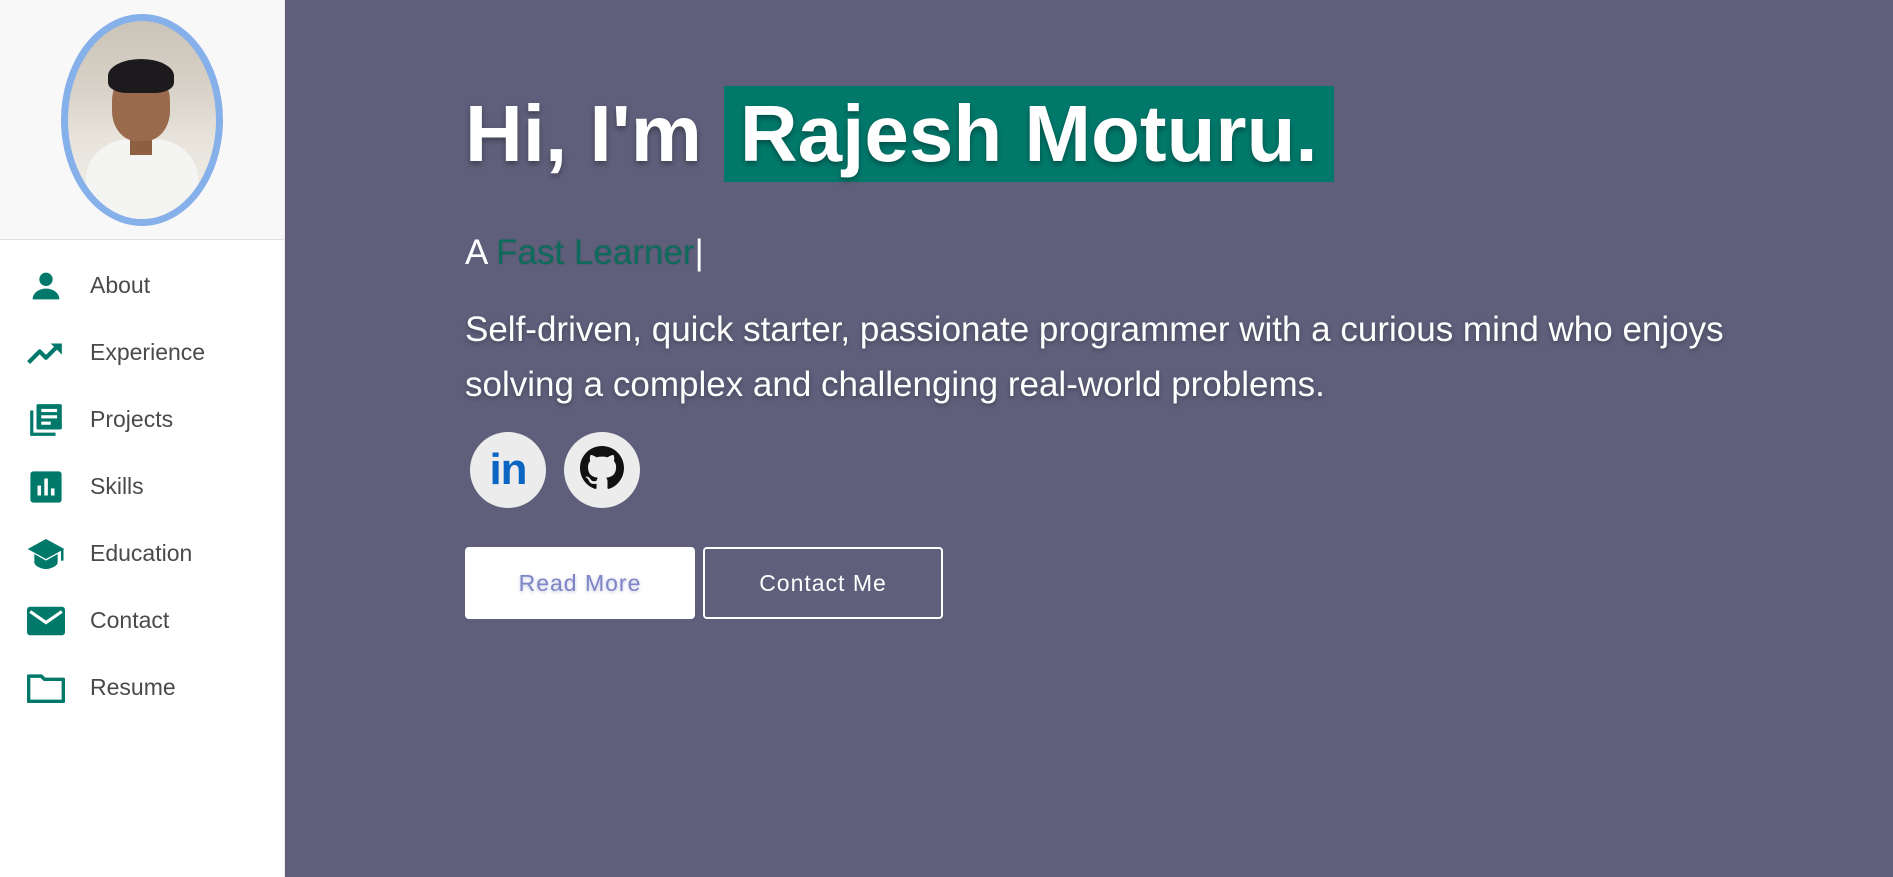 Image resolution: width=1893 pixels, height=877 pixels. Describe the element at coordinates (1028, 134) in the screenshot. I see `hero-name: Rajesh Moturu.` at that location.